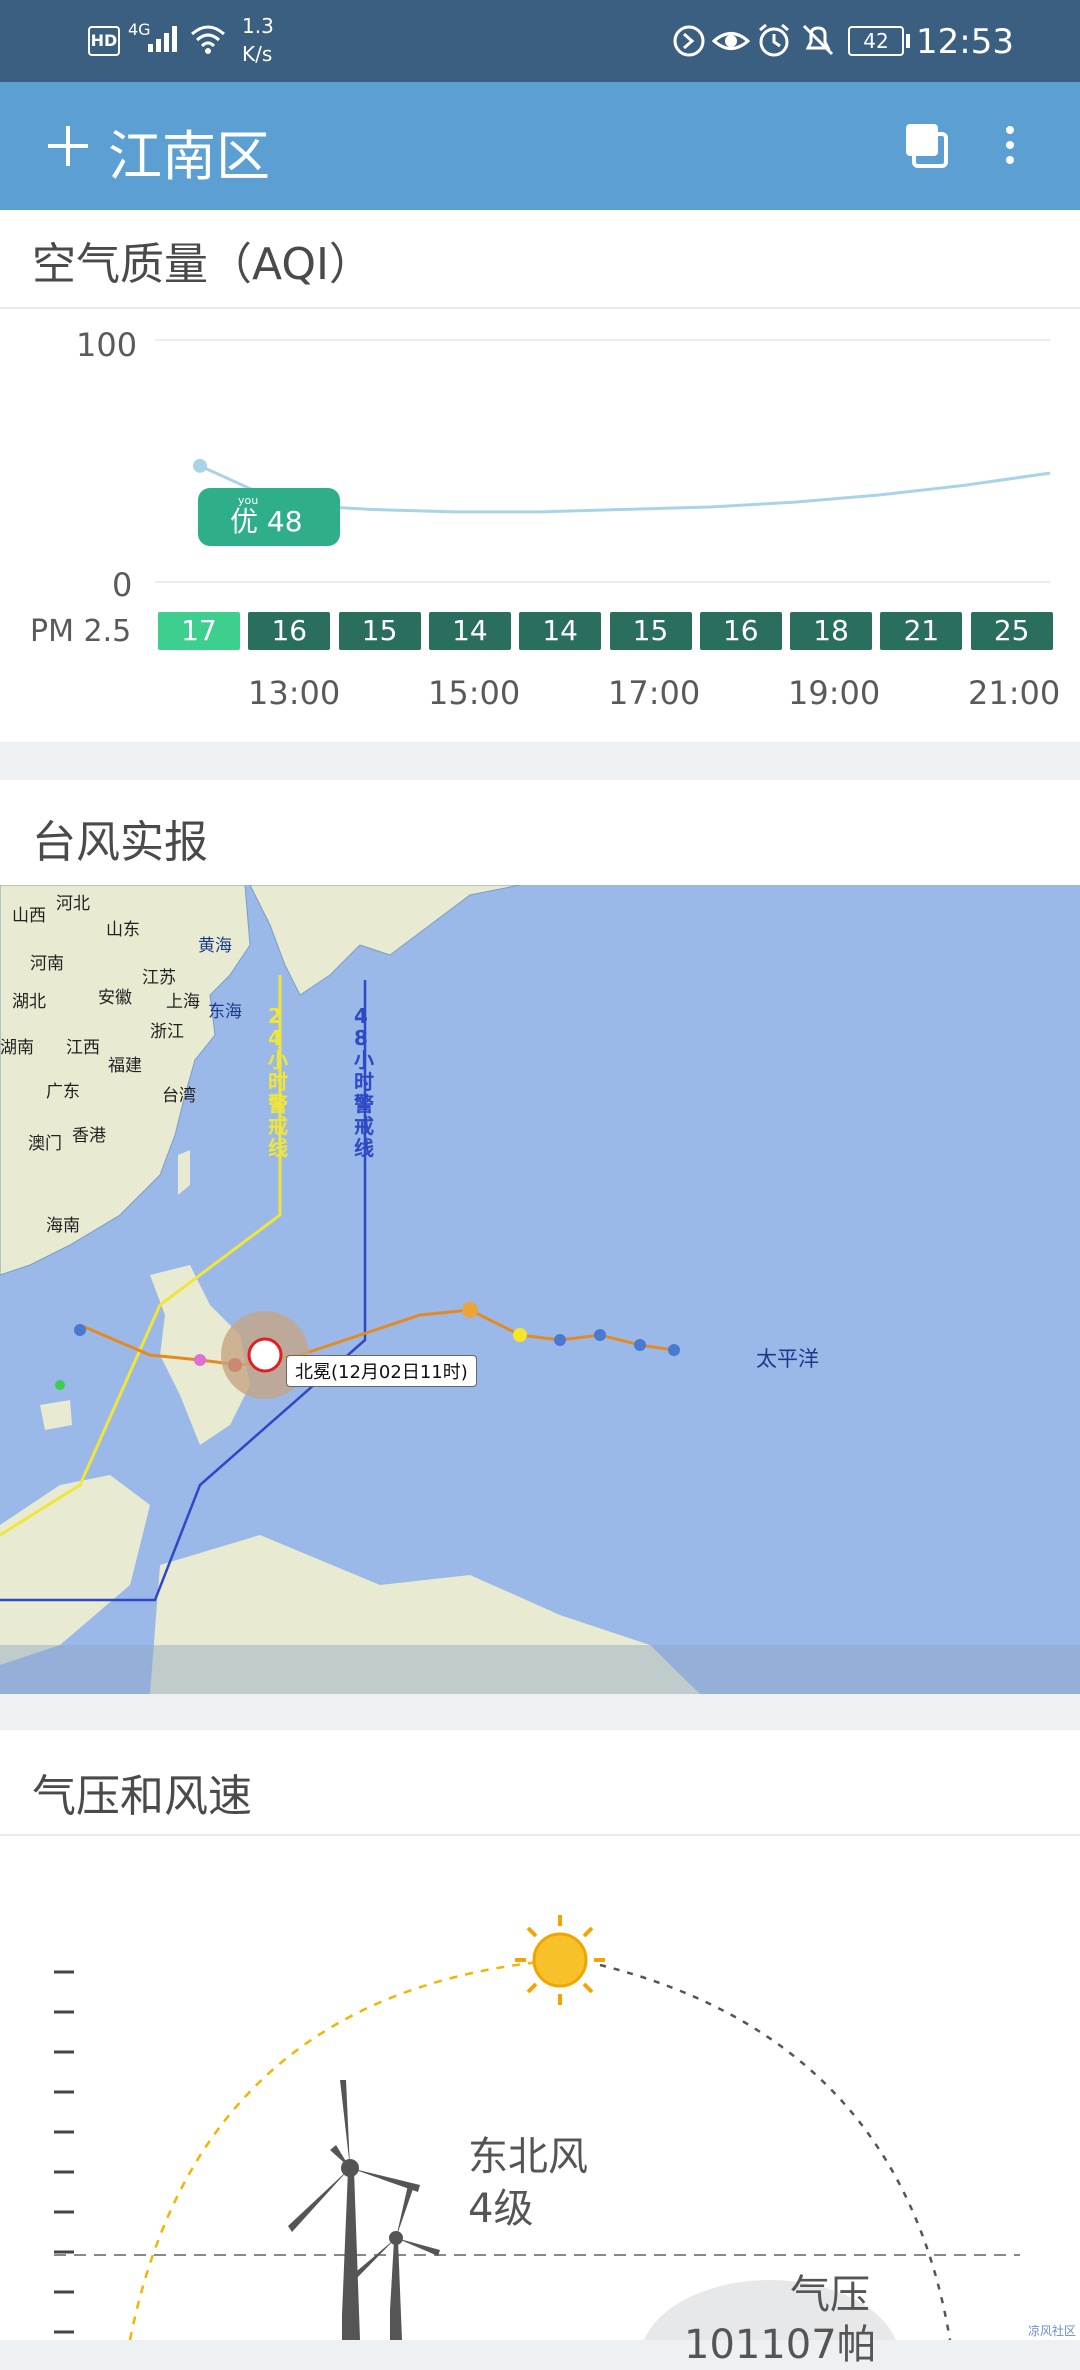 The image size is (1080, 2370). What do you see at coordinates (908, 41) in the screenshot?
I see `battery-tip` at bounding box center [908, 41].